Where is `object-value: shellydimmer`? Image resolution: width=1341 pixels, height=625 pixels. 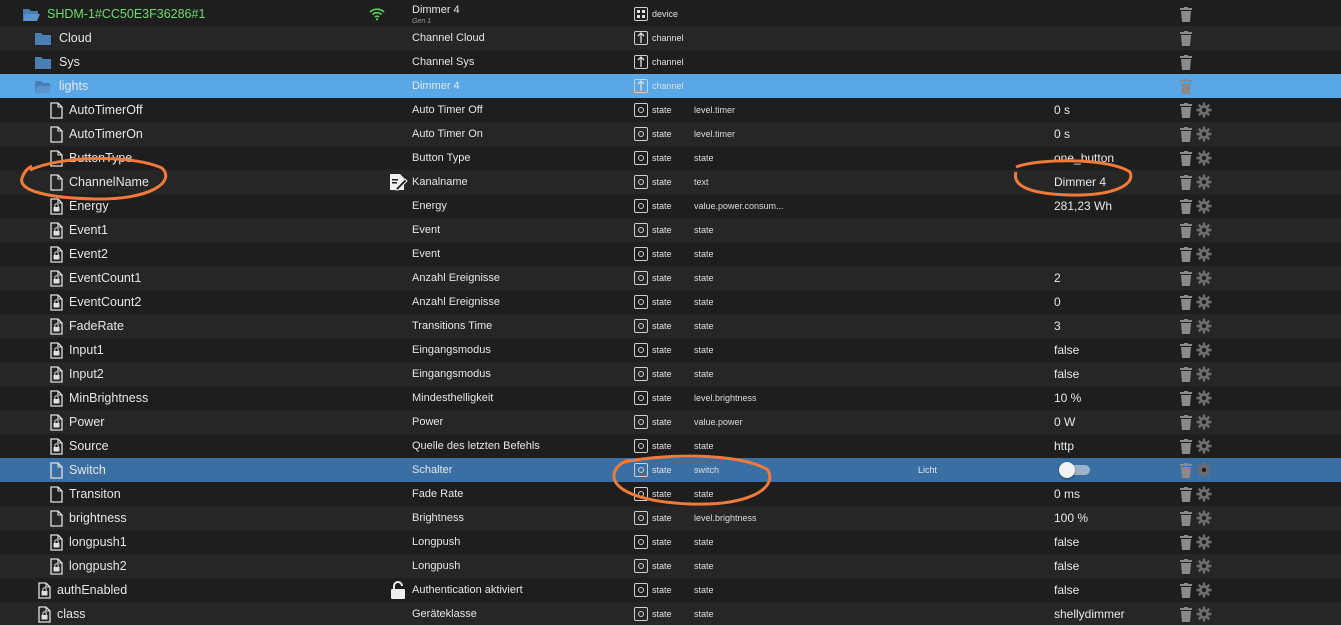 object-value: shellydimmer is located at coordinates (1089, 613).